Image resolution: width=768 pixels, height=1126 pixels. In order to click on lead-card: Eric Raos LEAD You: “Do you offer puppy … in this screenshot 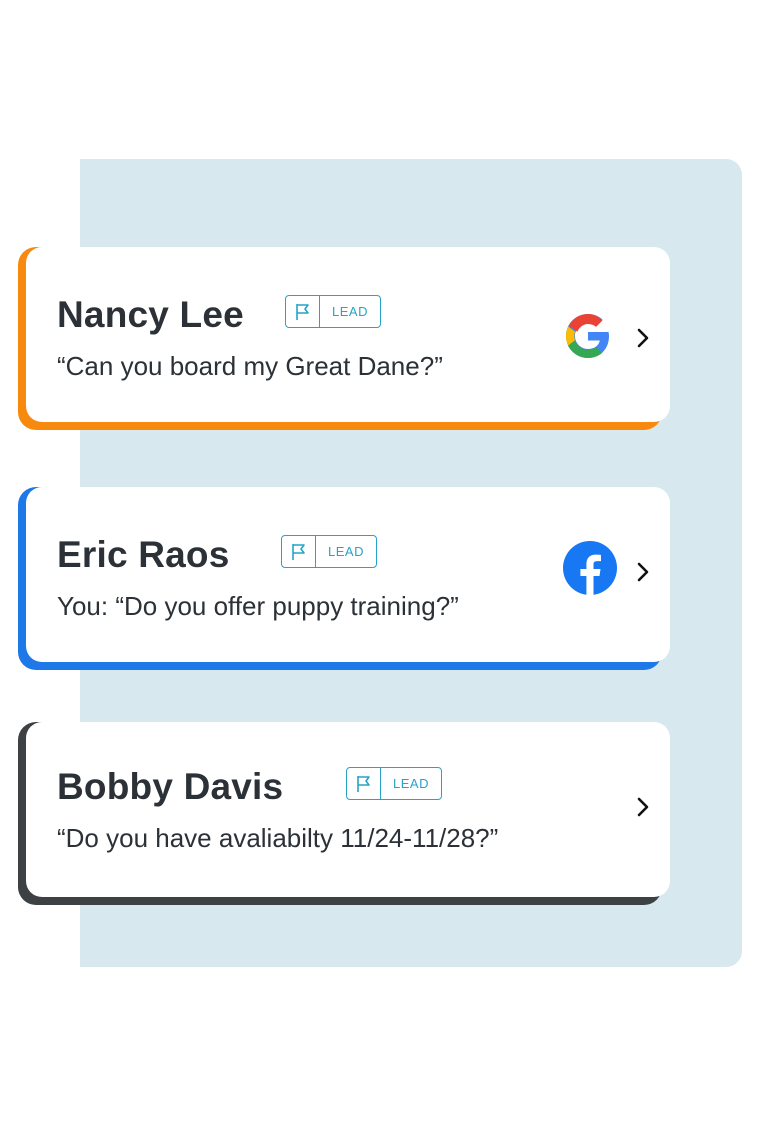, I will do `click(344, 578)`.